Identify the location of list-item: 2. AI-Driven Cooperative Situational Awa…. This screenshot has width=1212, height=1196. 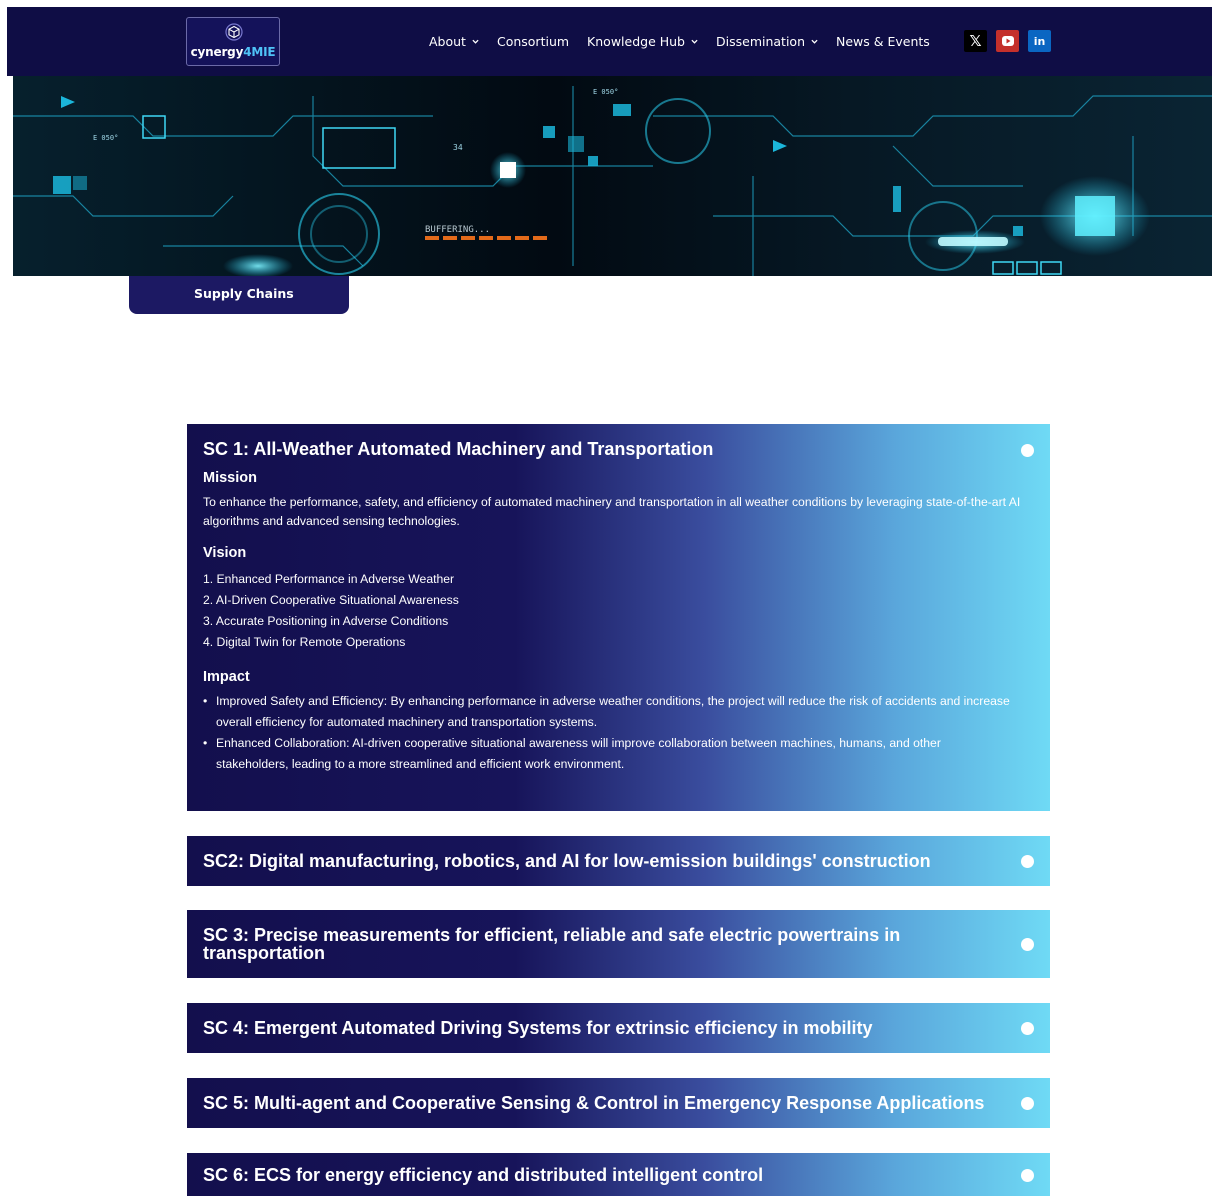
(331, 600).